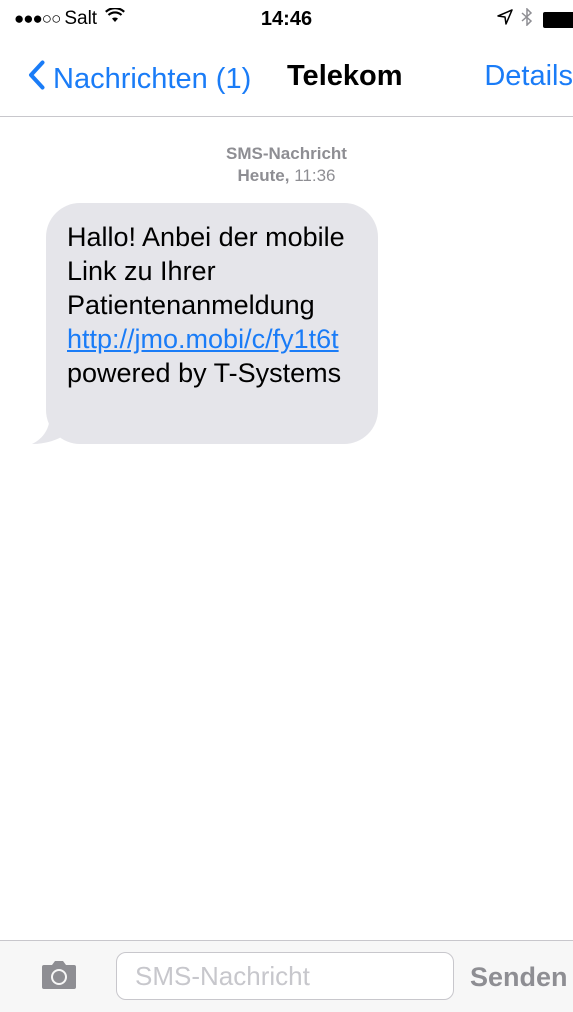  What do you see at coordinates (345, 76) in the screenshot?
I see `conversation-title: Telekom` at bounding box center [345, 76].